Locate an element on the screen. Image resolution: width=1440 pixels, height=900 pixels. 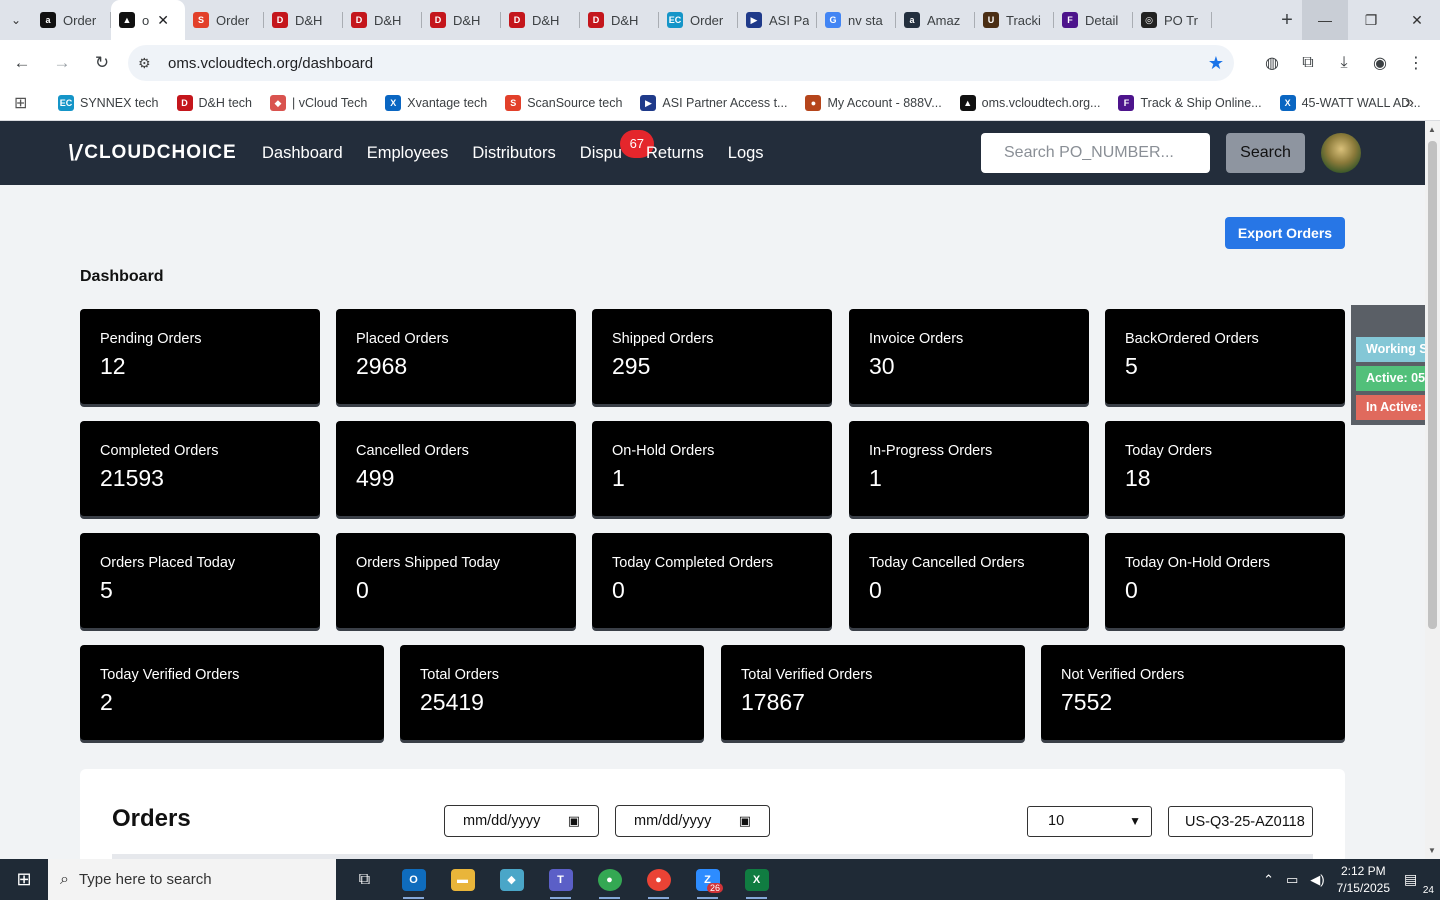
cloudchoice-logo: \/ CLOUDCHOICE is located at coordinates (152, 153).